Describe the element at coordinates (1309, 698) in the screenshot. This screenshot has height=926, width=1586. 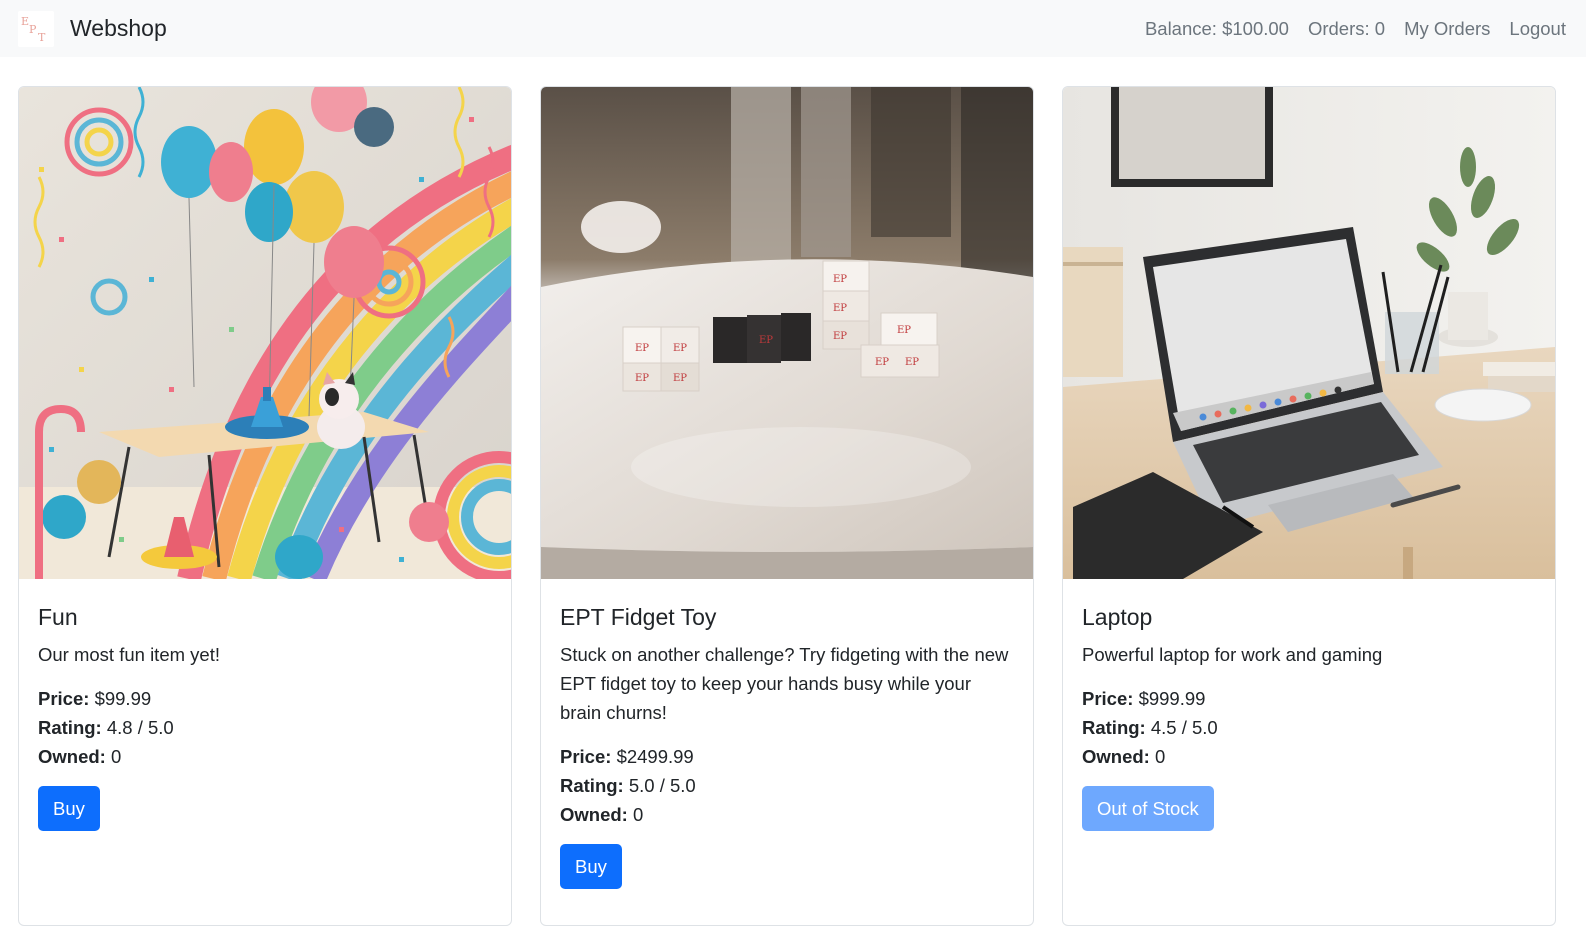
I see `price-row: Price: $999.99` at that location.